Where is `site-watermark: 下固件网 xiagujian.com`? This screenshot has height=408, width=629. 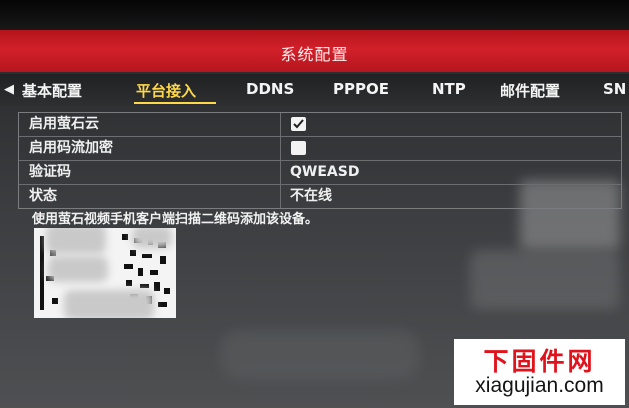
site-watermark: 下固件网 xiagujian.com is located at coordinates (539, 372).